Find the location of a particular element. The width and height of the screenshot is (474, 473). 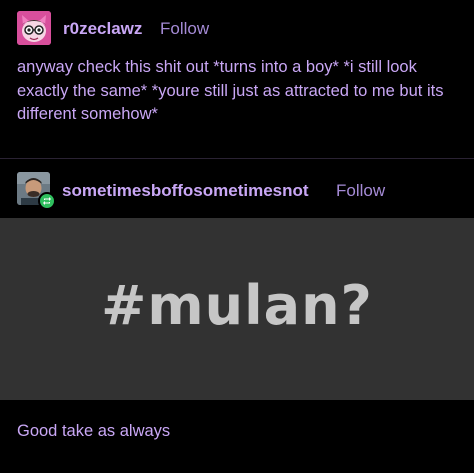

cartoon-cat-avatar-icon is located at coordinates (34, 28).